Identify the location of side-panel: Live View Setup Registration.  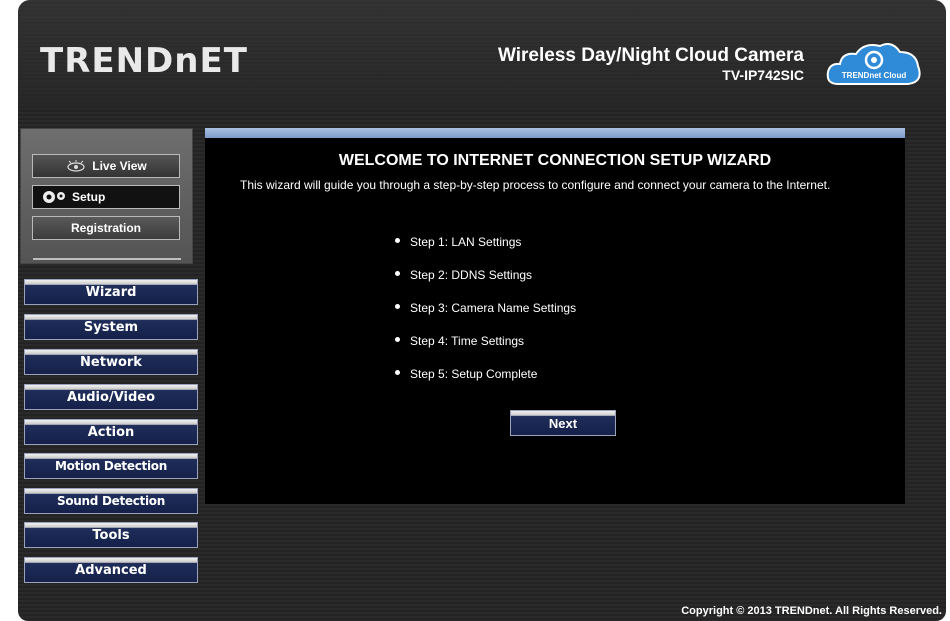
(106, 196).